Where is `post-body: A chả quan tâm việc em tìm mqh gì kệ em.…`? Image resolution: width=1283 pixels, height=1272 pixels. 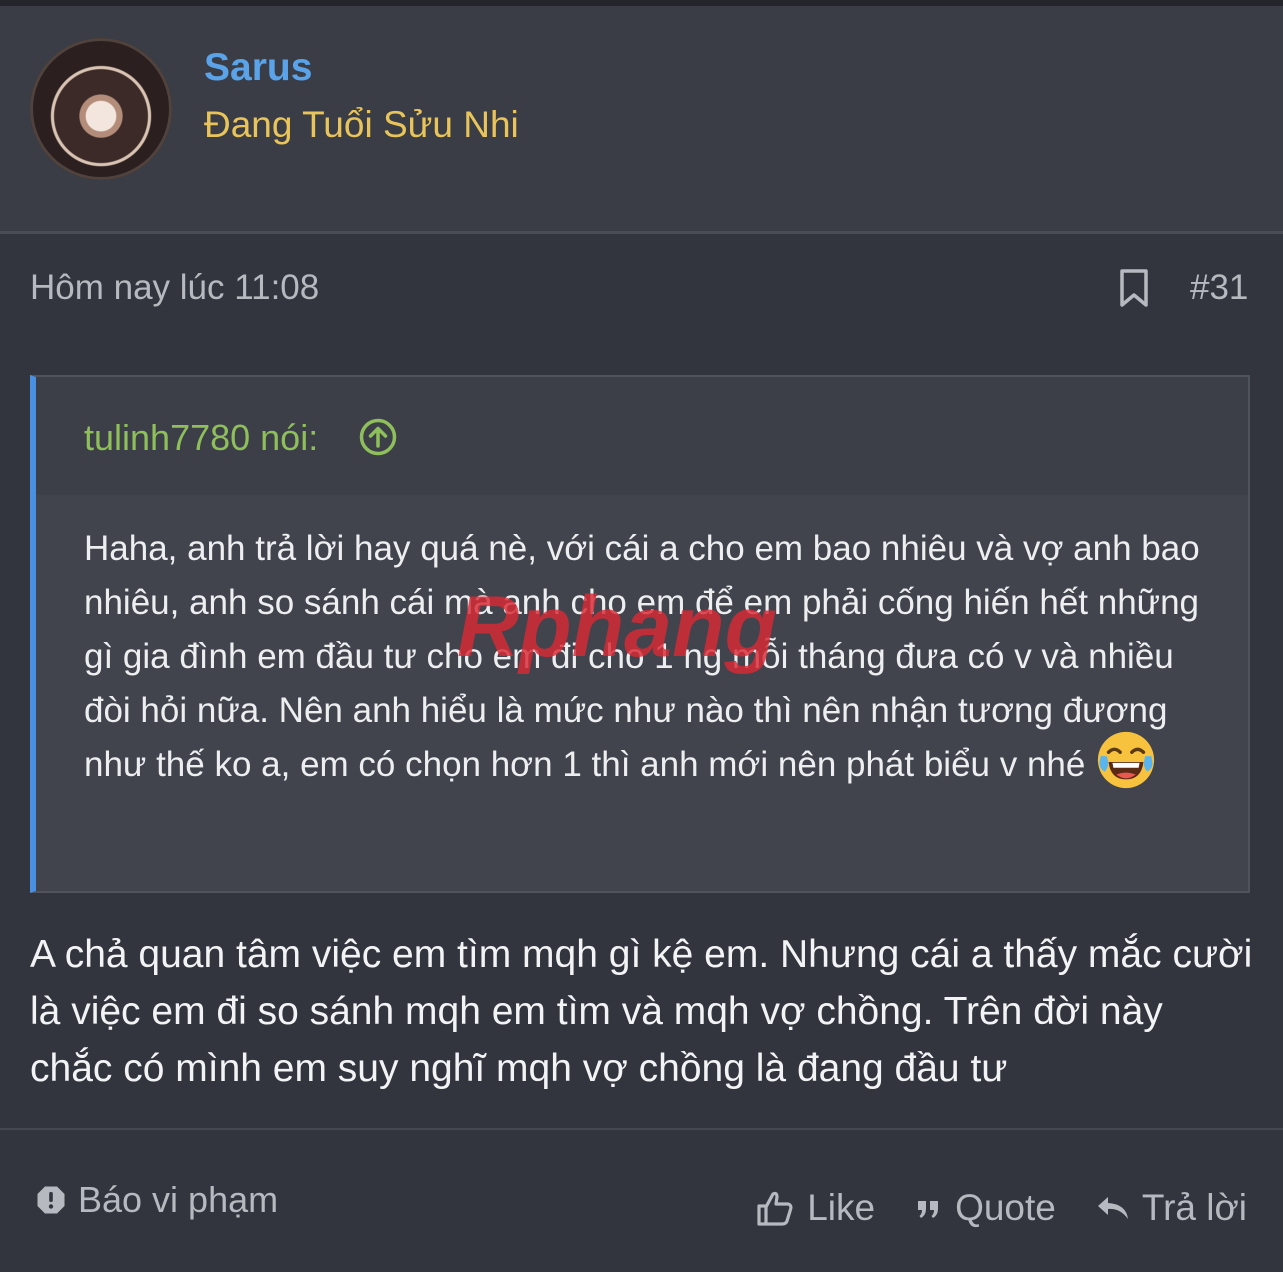 post-body: A chả quan tâm việc em tìm mqh gì kệ em.… is located at coordinates (641, 1011).